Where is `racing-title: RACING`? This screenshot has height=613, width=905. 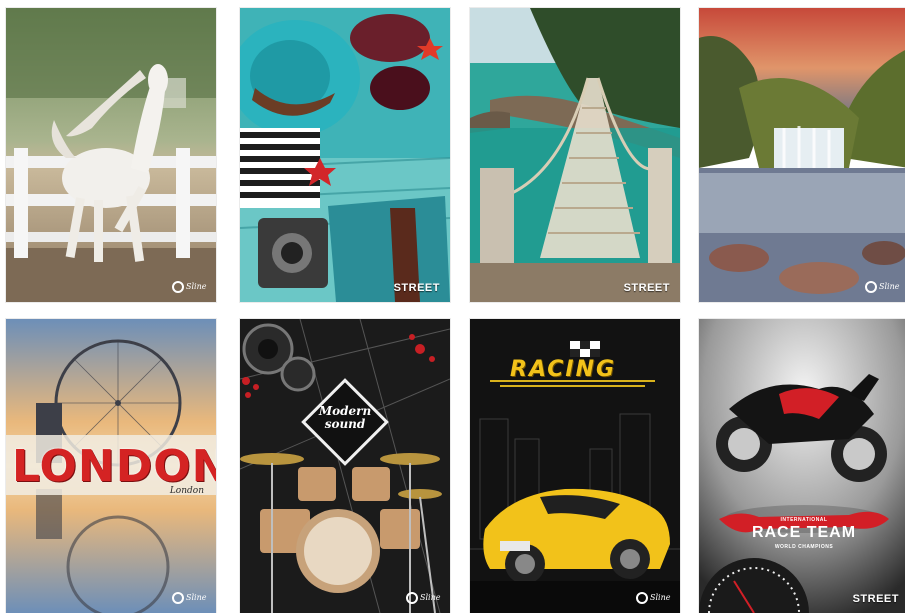 racing-title: RACING is located at coordinates (563, 369).